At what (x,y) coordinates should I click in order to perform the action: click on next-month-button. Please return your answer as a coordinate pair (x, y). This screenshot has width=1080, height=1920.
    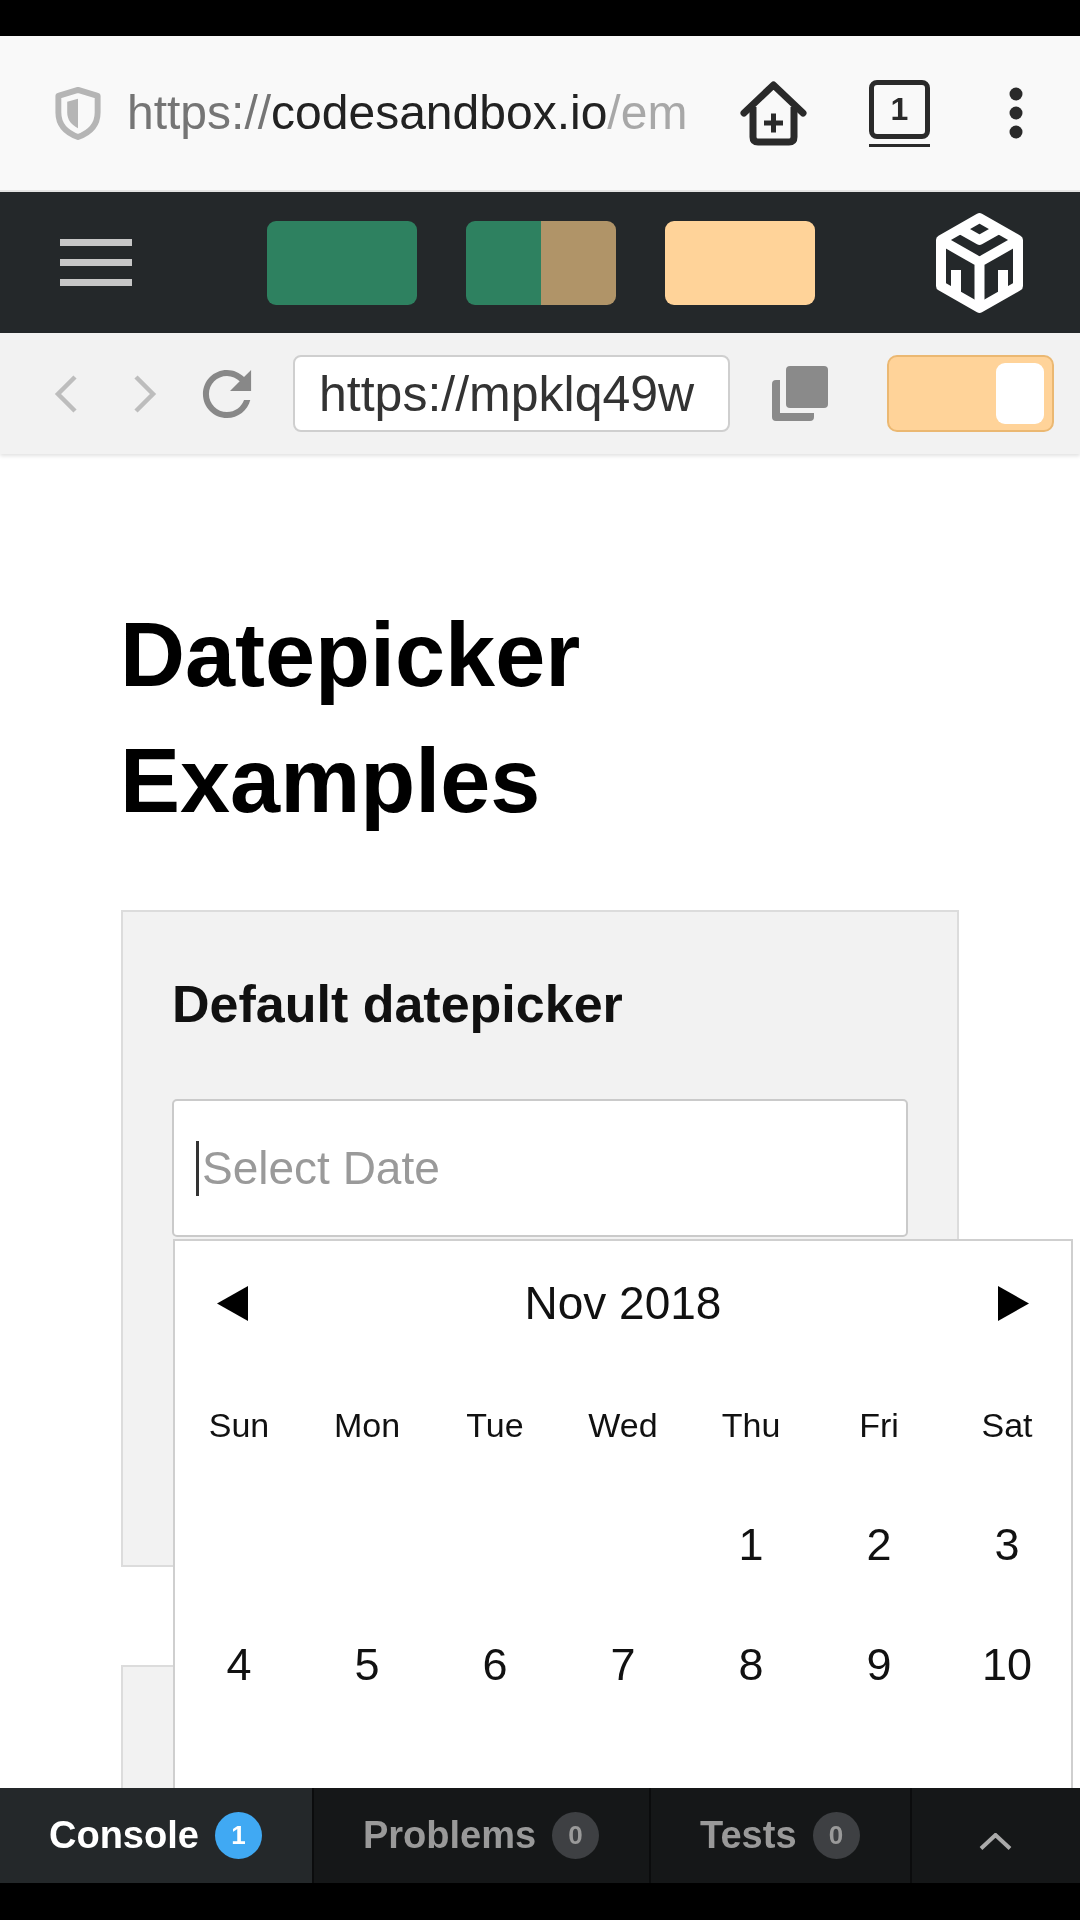
    Looking at the image, I should click on (1013, 1303).